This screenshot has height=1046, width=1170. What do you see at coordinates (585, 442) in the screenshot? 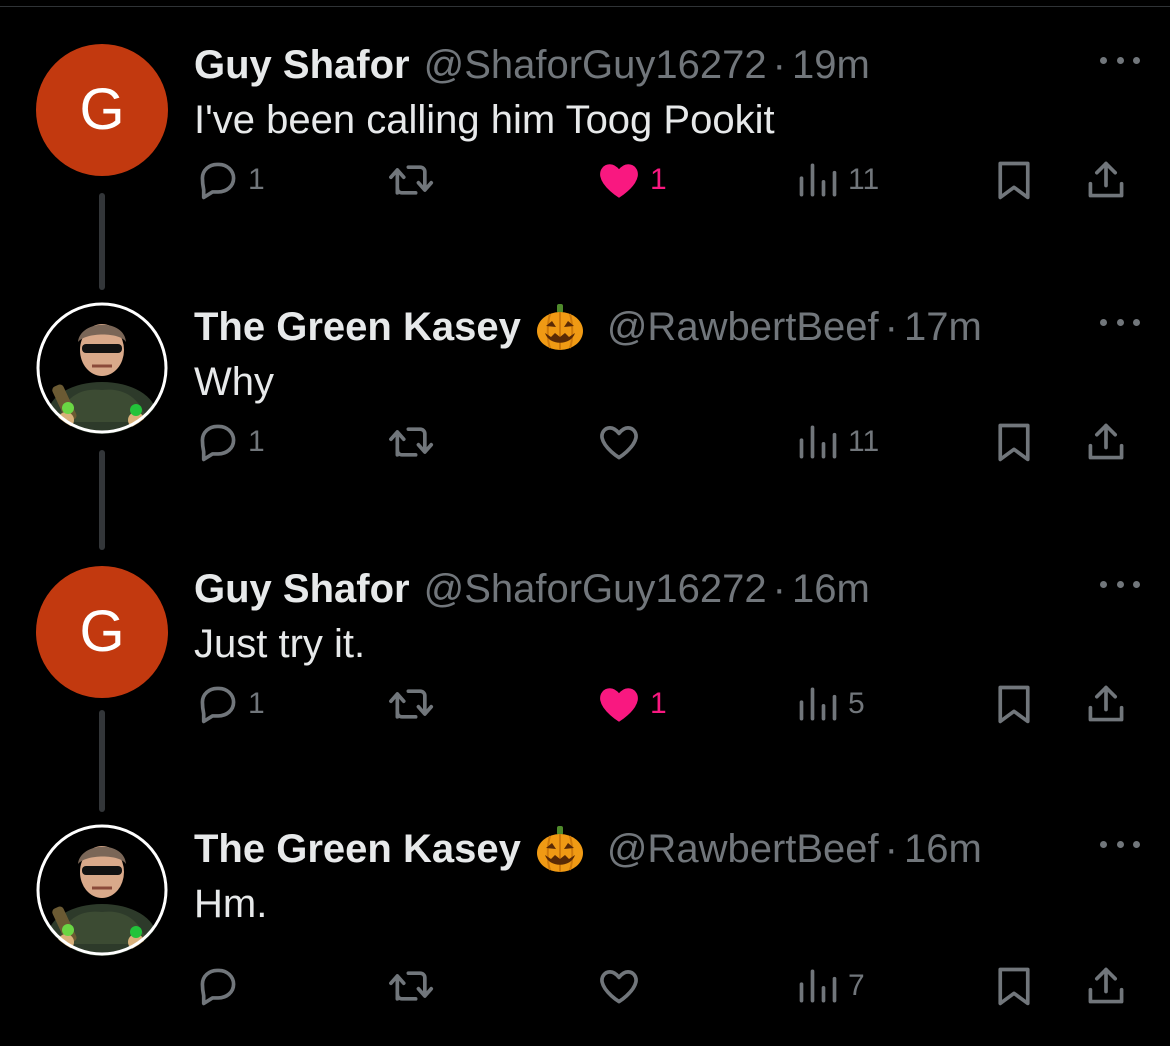
I see `action-bar: 1 11` at bounding box center [585, 442].